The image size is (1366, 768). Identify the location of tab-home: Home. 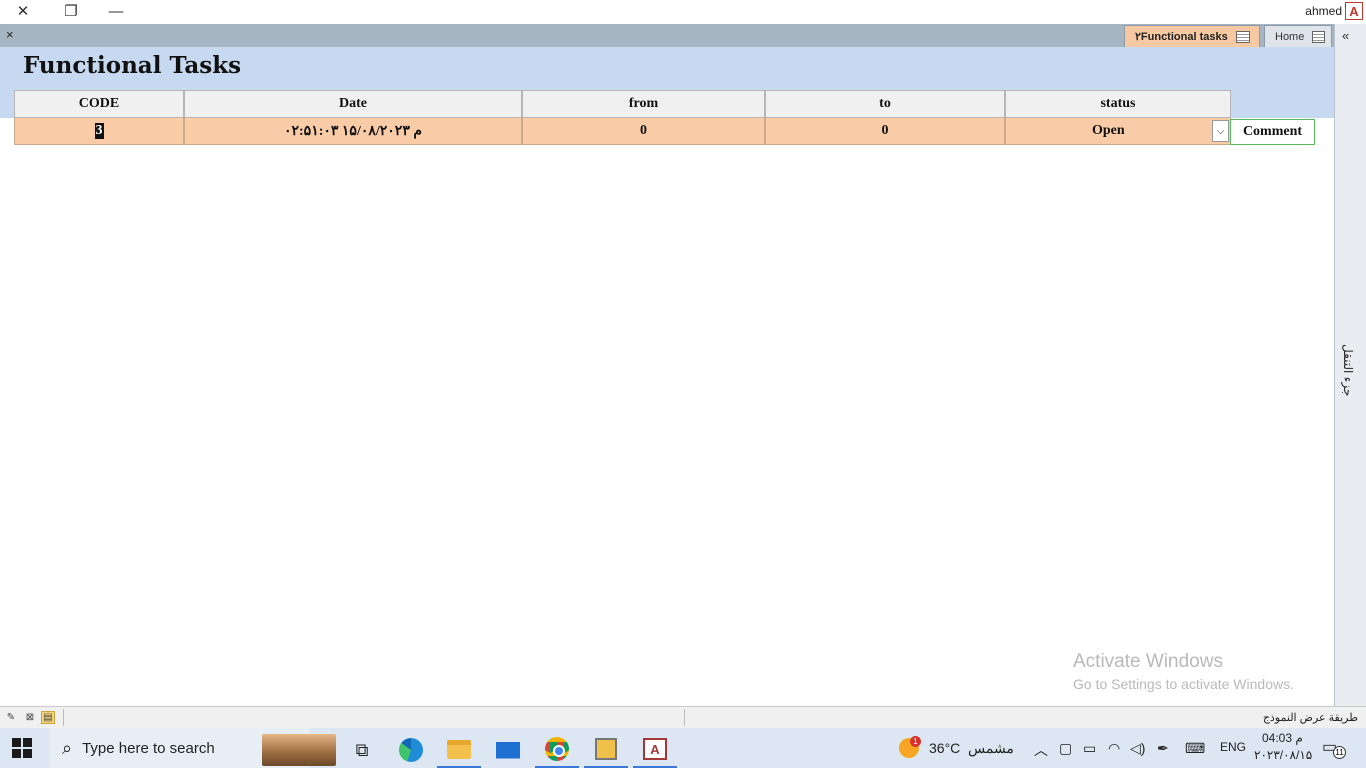
(1298, 36).